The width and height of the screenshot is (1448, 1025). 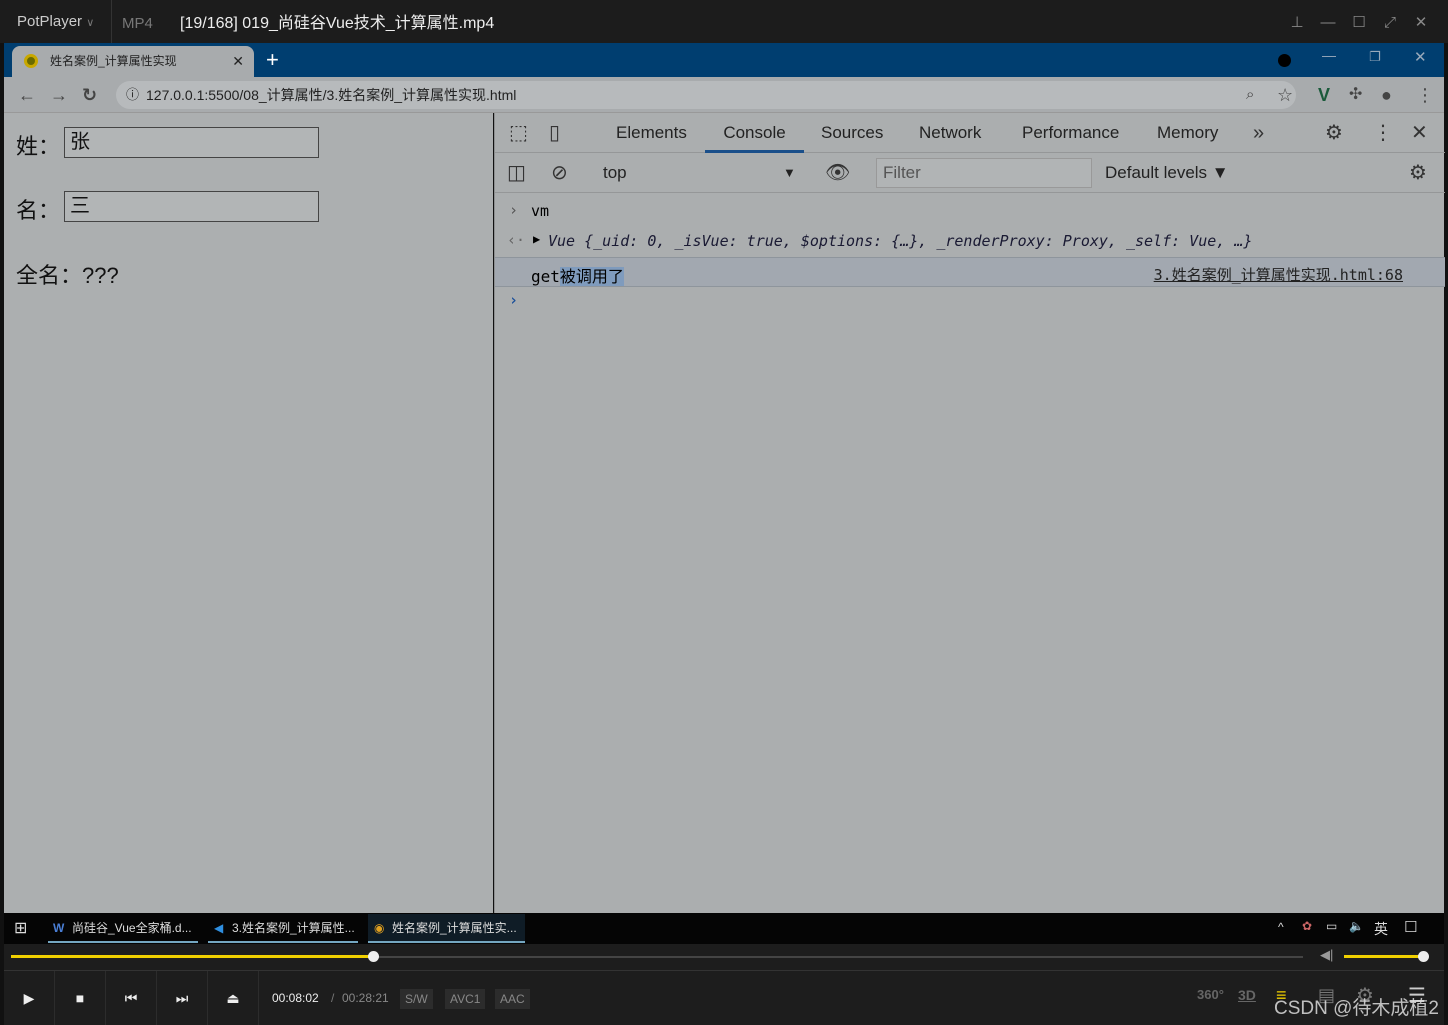 I want to click on seek-handle, so click(x=373, y=956).